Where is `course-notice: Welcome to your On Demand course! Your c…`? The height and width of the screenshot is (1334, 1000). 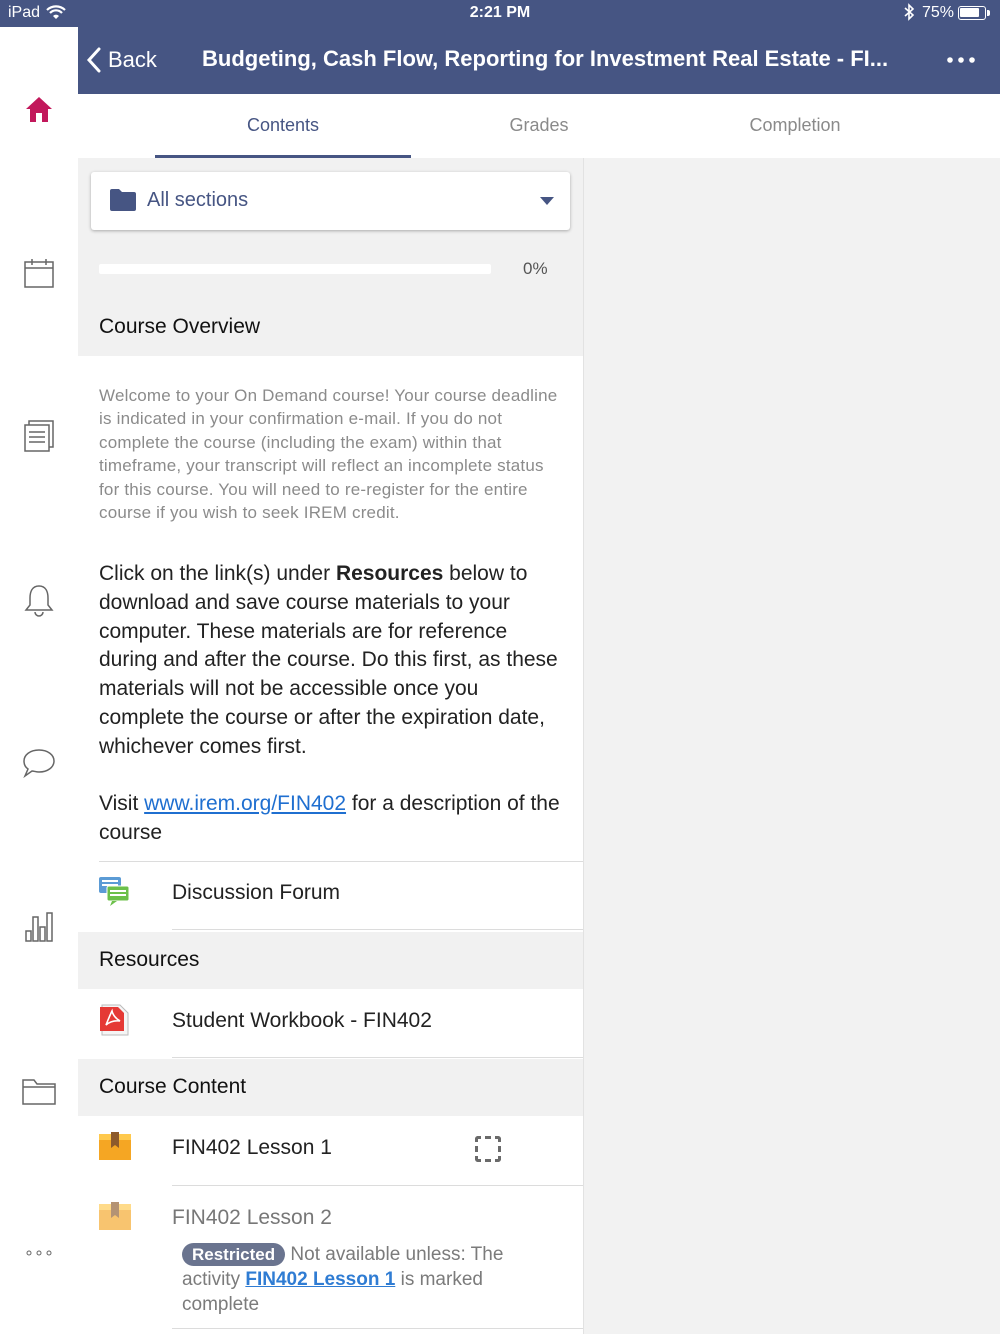 course-notice: Welcome to your On Demand course! Your c… is located at coordinates (328, 454).